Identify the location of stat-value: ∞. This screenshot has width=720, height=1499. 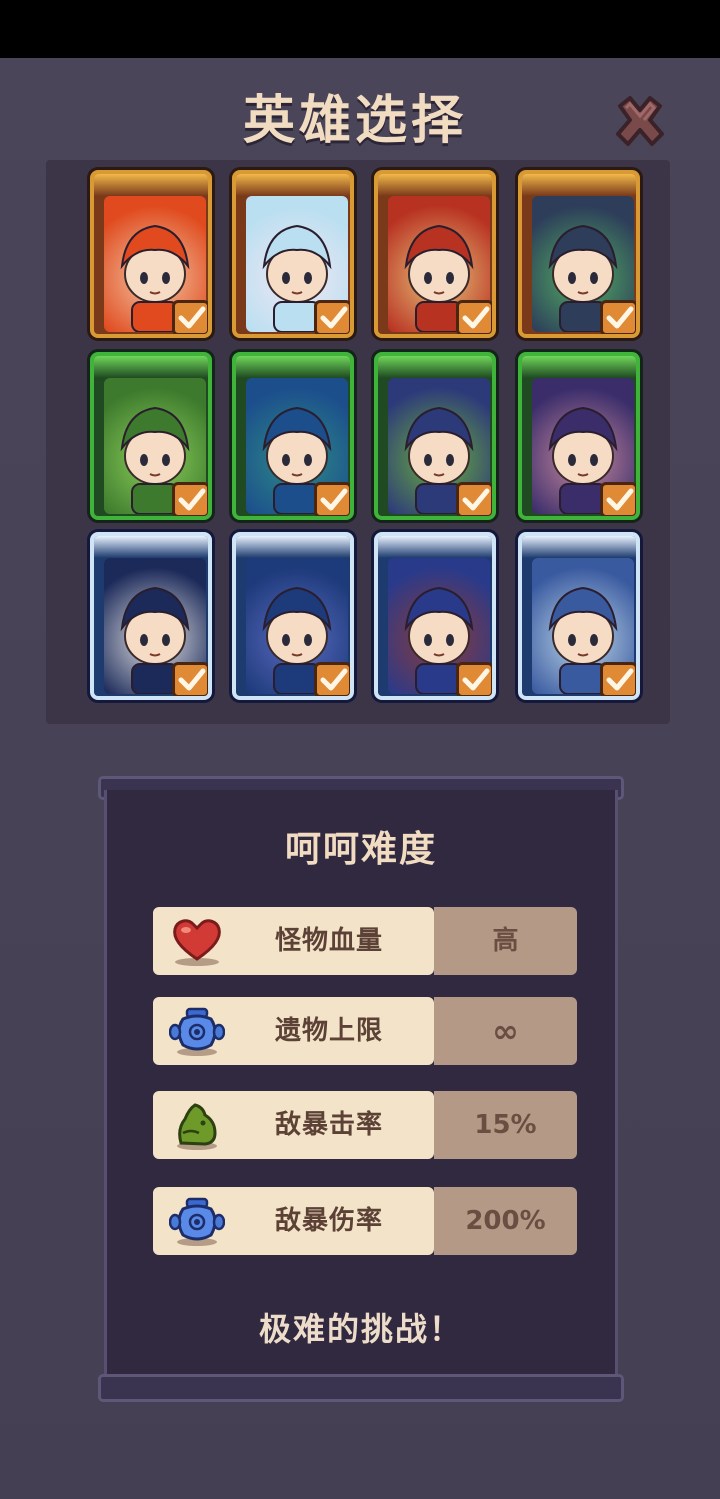
(505, 1031).